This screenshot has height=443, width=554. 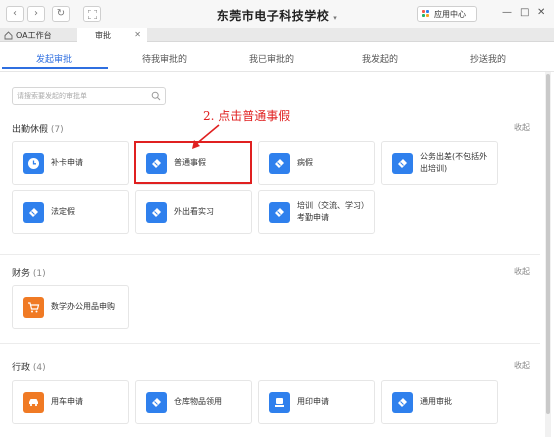 I want to click on approval-card-business-trip: 公务出差(不包括外出培训), so click(x=439, y=163).